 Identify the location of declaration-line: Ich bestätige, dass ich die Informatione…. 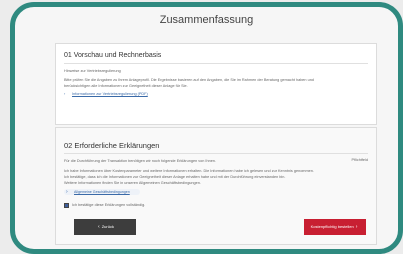
(175, 177).